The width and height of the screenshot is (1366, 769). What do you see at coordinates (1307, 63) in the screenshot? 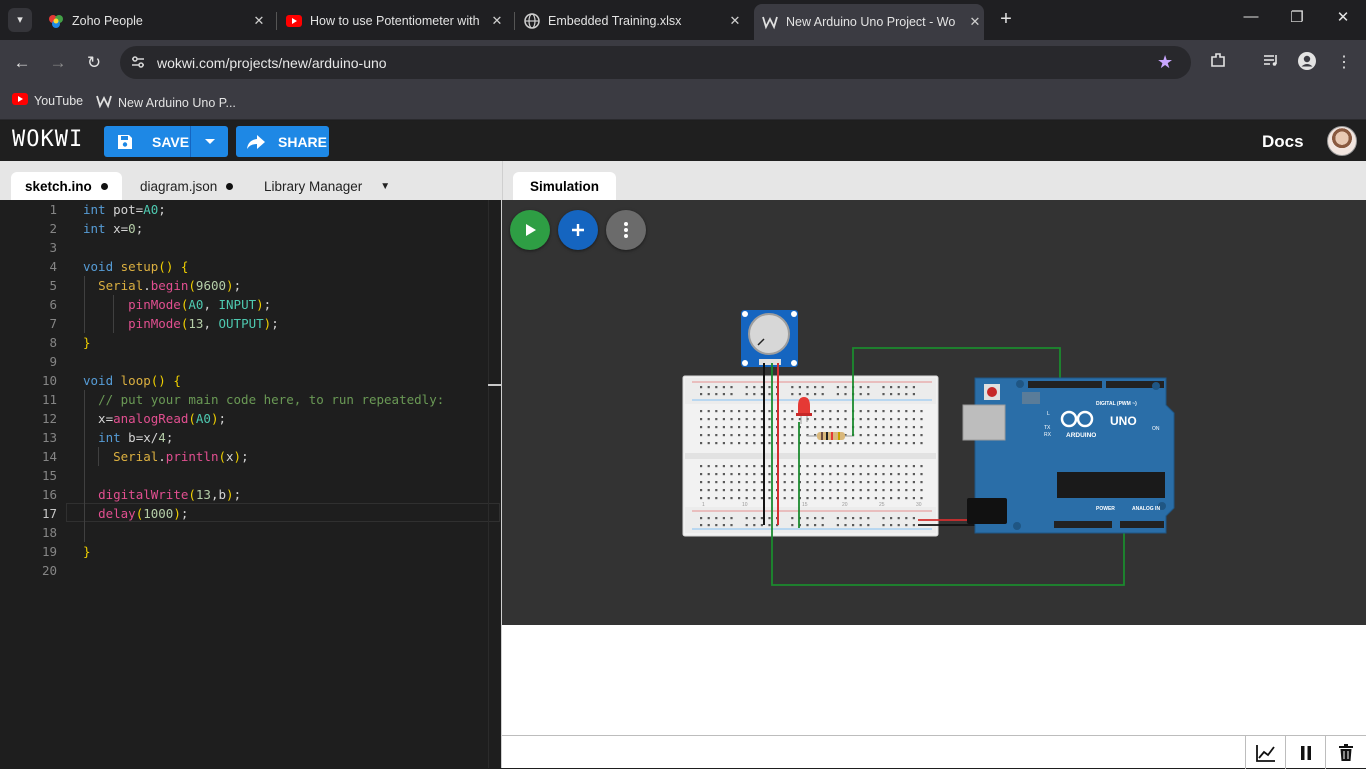
I see `profile-icon` at bounding box center [1307, 63].